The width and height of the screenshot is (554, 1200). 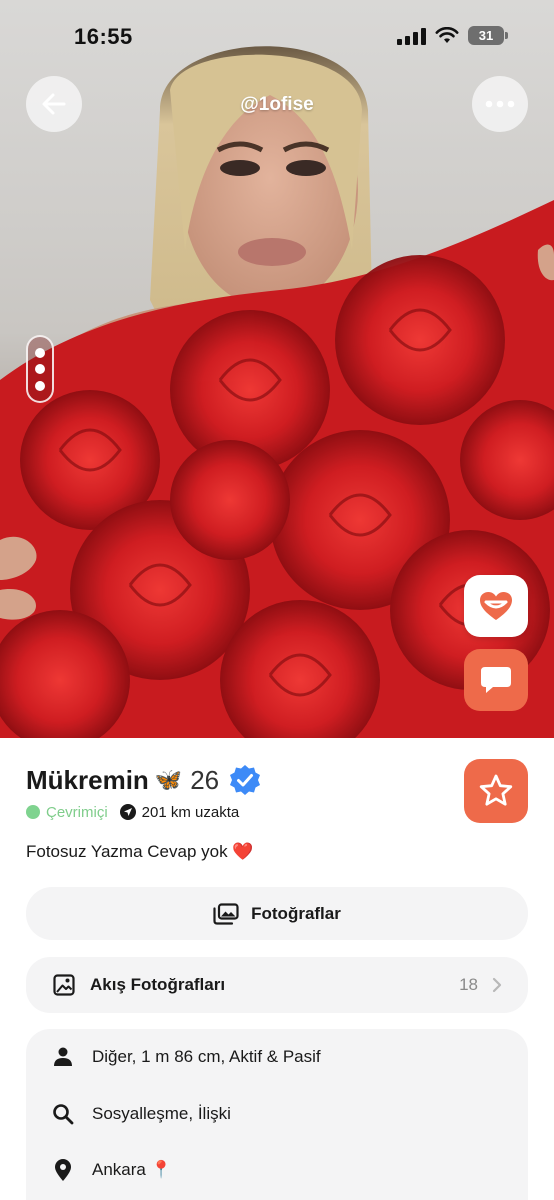 I want to click on info-location: Ankara 📍, so click(x=112, y=1170).